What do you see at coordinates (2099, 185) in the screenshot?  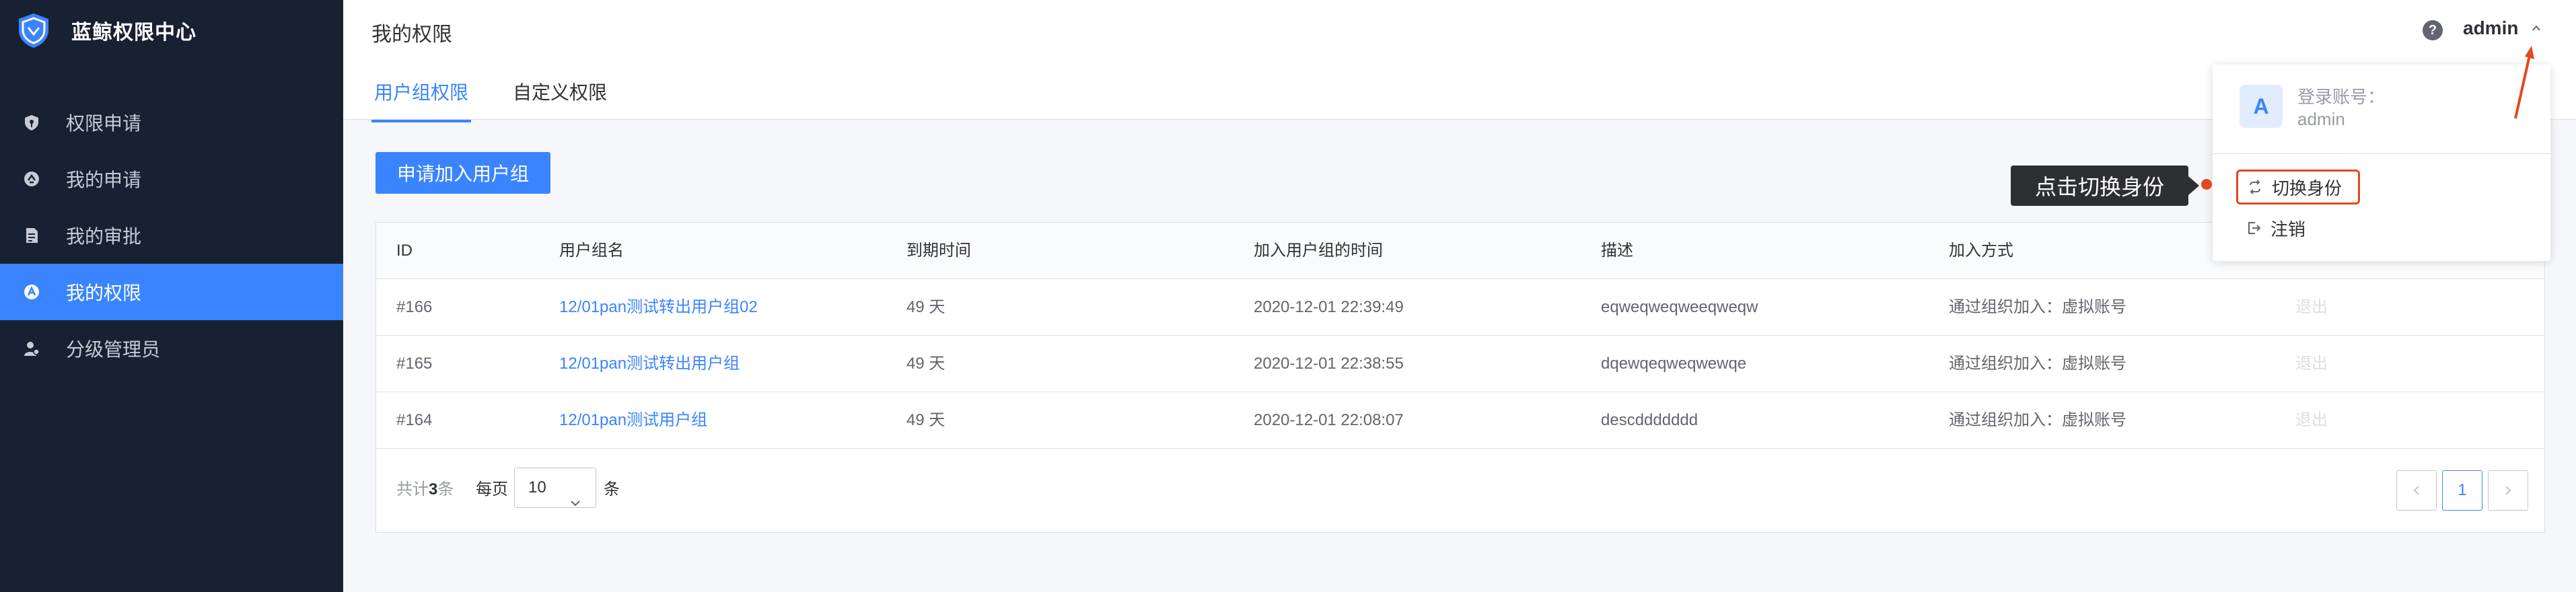 I see `annotation-tooltip: 点击切换身份` at bounding box center [2099, 185].